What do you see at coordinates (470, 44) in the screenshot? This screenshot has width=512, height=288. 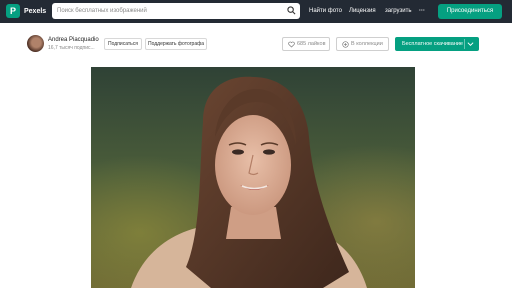 I see `chevron-down-icon` at bounding box center [470, 44].